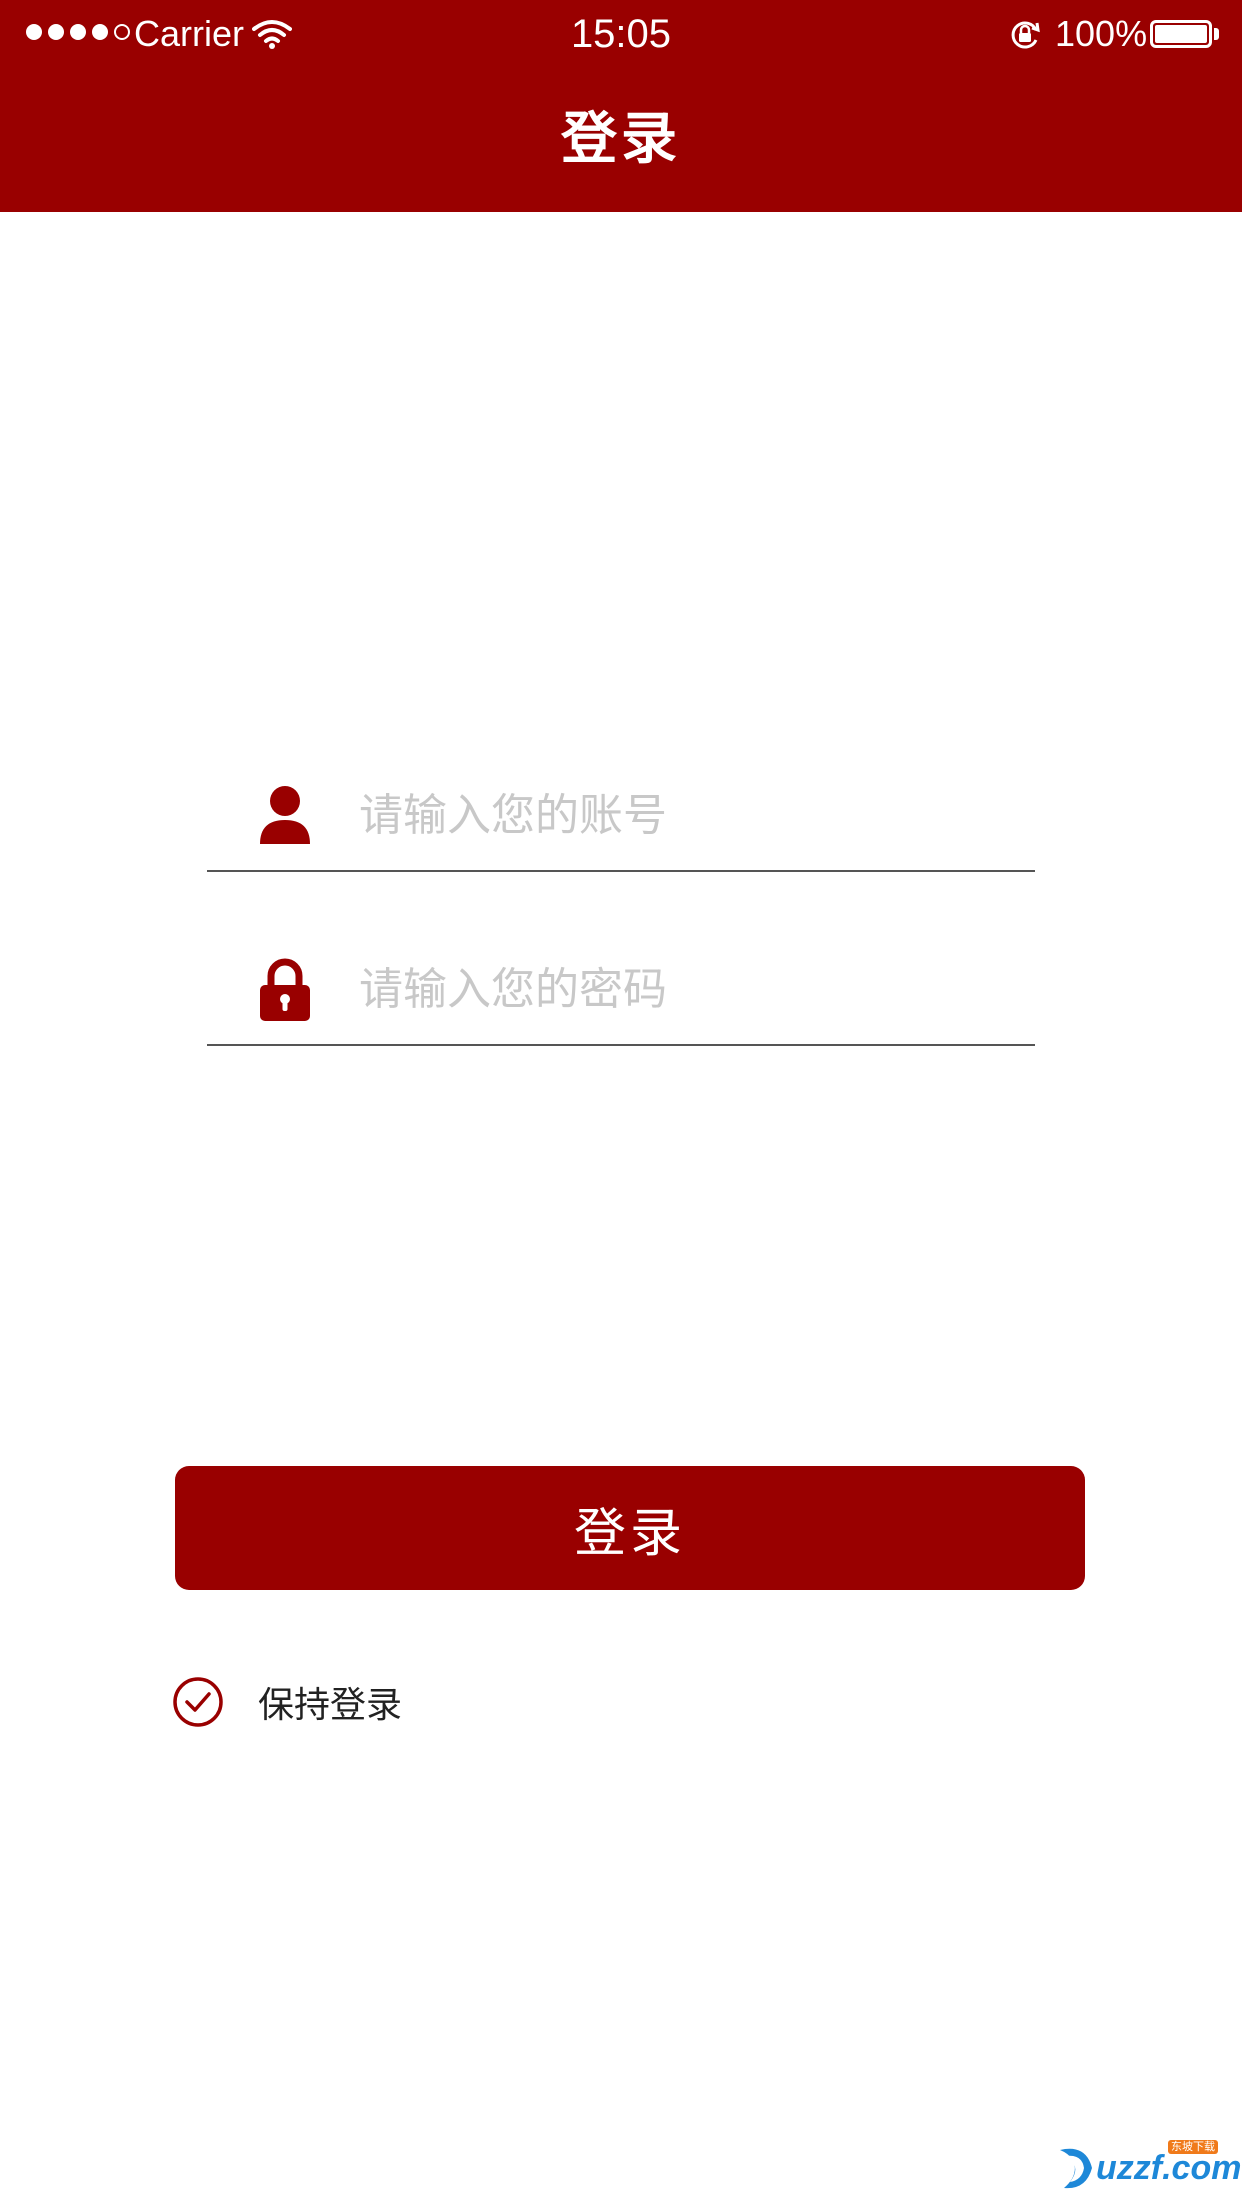 This screenshot has width=1242, height=2208. What do you see at coordinates (679, 815) in the screenshot?
I see `account-input` at bounding box center [679, 815].